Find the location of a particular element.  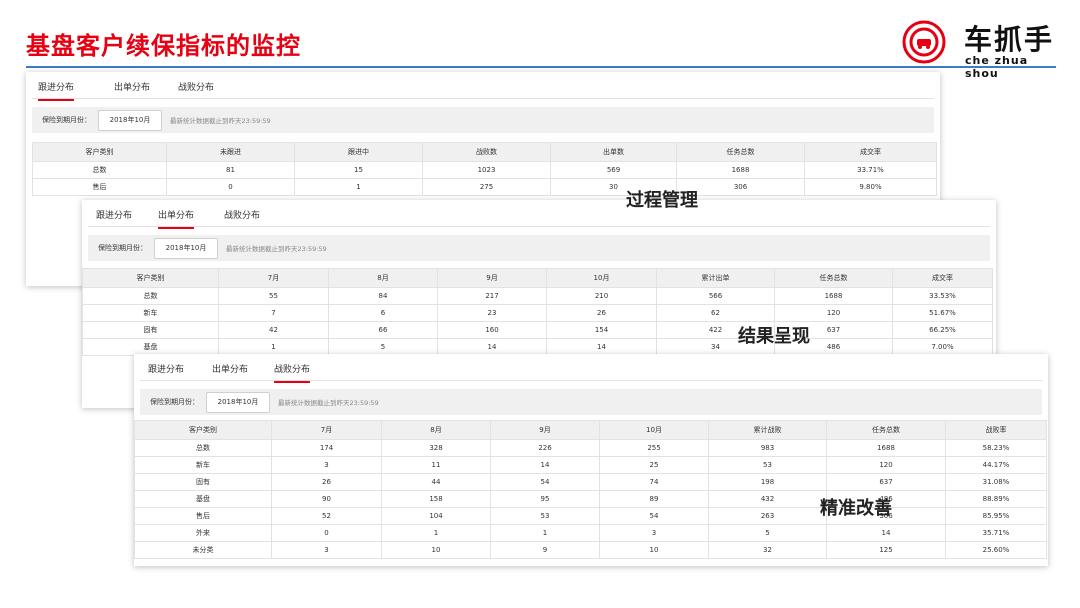

table-row: 新车 3 11 14 25 53 120 44.17% is located at coordinates (590, 465).